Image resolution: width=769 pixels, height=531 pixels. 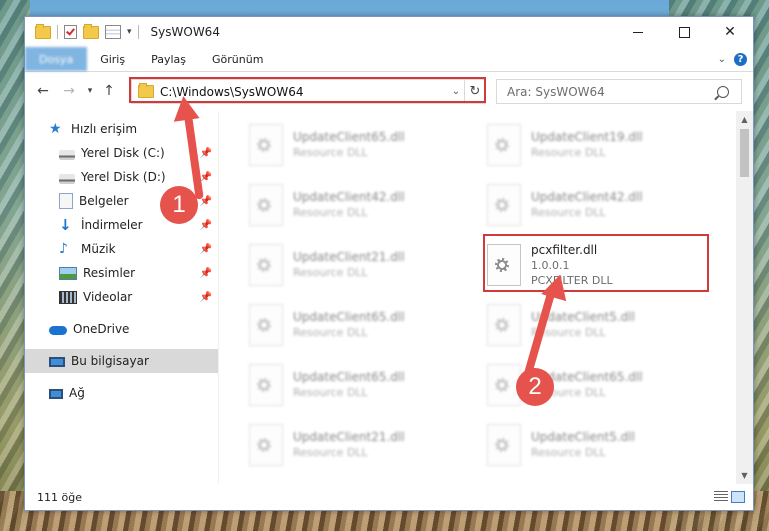 What do you see at coordinates (123, 153) in the screenshot?
I see `sidebar-item-label: Yerel Disk (C:)` at bounding box center [123, 153].